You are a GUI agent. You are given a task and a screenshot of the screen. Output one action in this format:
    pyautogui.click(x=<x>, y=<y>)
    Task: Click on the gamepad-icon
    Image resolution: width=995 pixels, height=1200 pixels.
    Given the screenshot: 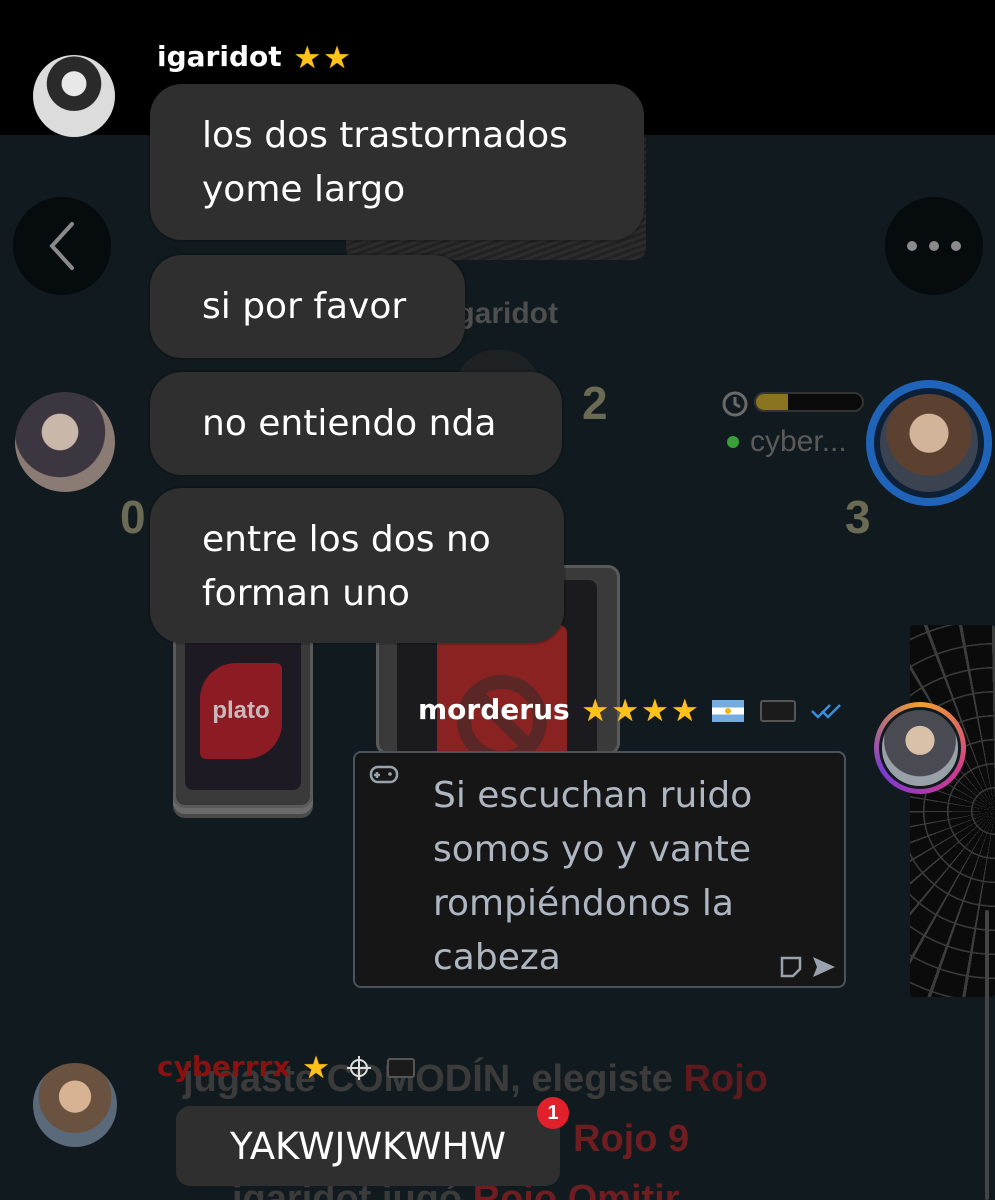 What is the action you would take?
    pyautogui.click(x=384, y=774)
    